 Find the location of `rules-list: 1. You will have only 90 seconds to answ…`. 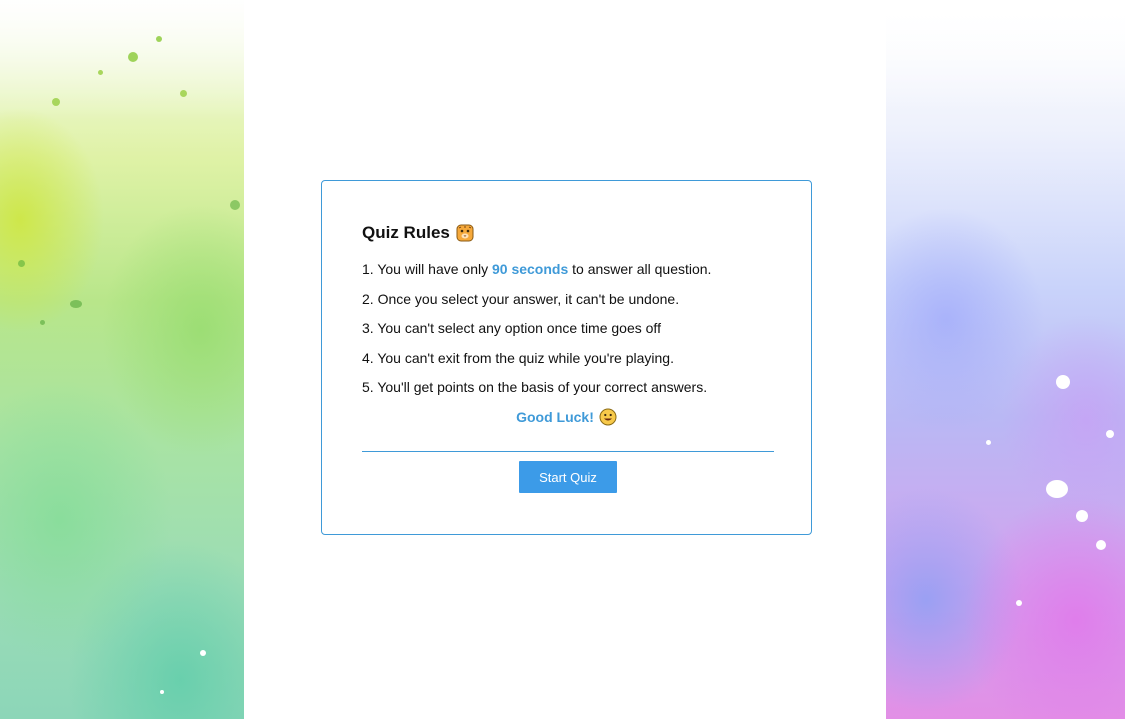

rules-list: 1. You will have only 90 seconds to answ… is located at coordinates (536, 334).